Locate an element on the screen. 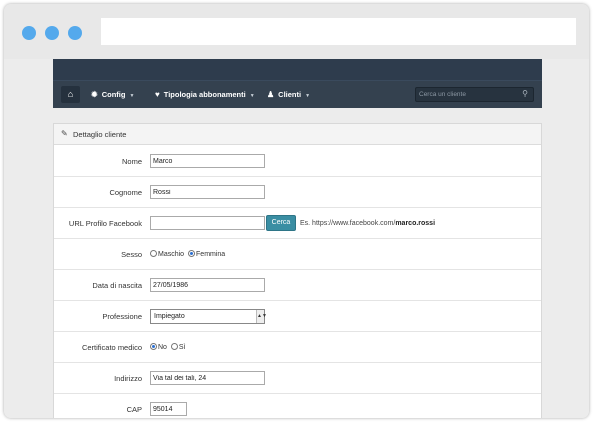 Image resolution: width=593 pixels, height=422 pixels. nome-field is located at coordinates (207, 161).